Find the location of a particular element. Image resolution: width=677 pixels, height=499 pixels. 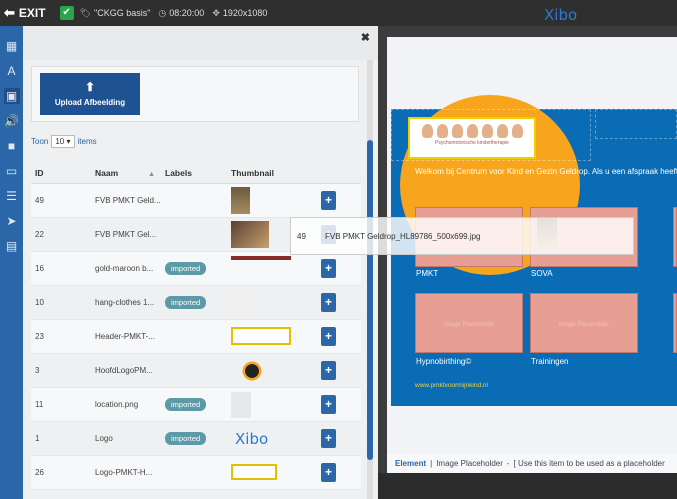

layout-duration: ◷ 08:20:00 is located at coordinates (181, 12).